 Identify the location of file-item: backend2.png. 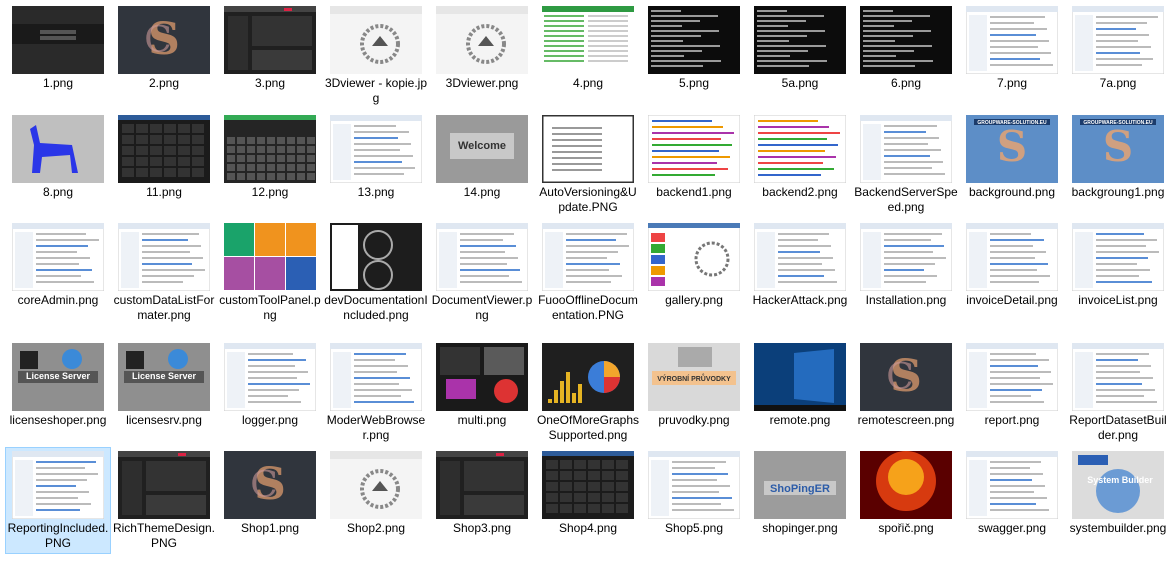
(800, 157).